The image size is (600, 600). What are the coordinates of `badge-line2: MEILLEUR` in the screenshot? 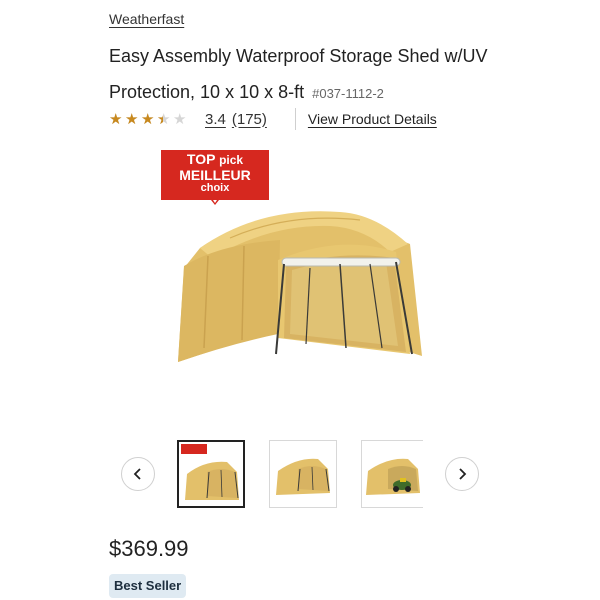 It's located at (215, 175).